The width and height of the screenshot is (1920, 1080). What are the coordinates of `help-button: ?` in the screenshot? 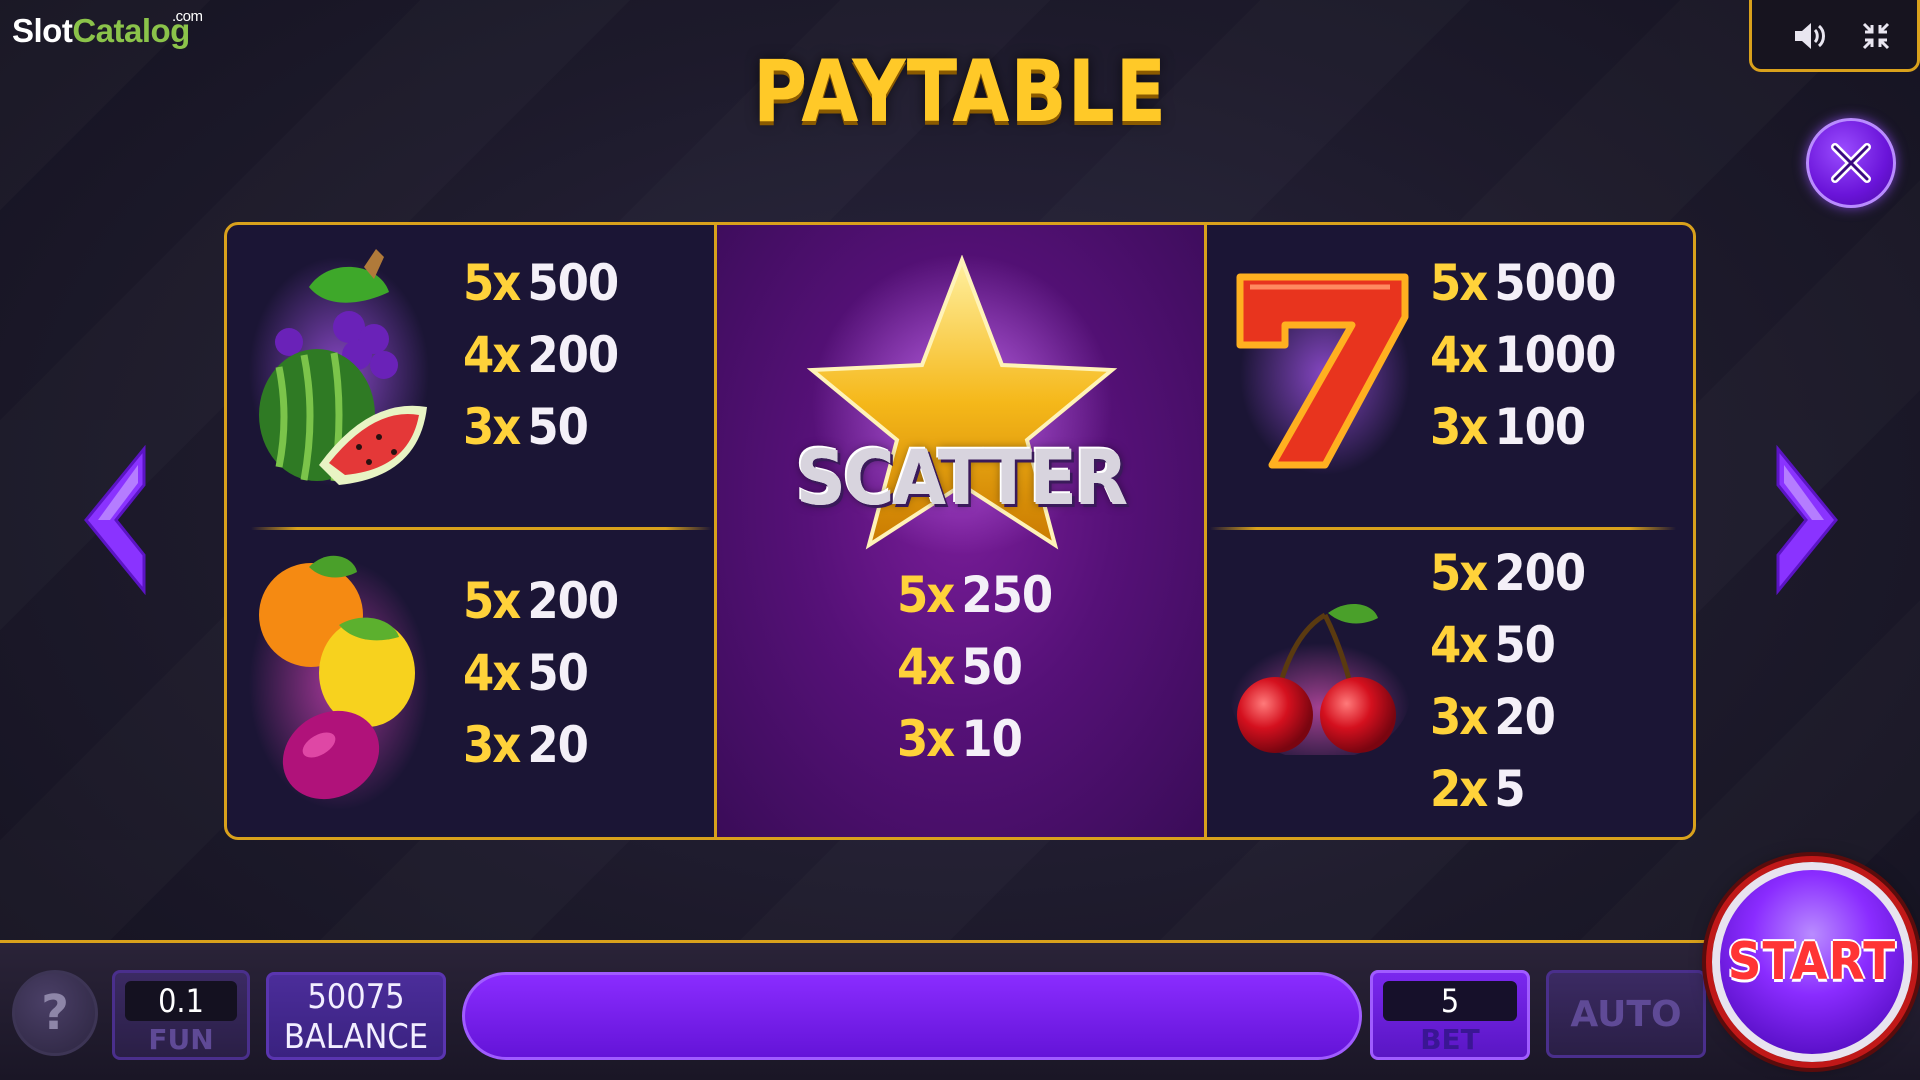 It's located at (55, 1013).